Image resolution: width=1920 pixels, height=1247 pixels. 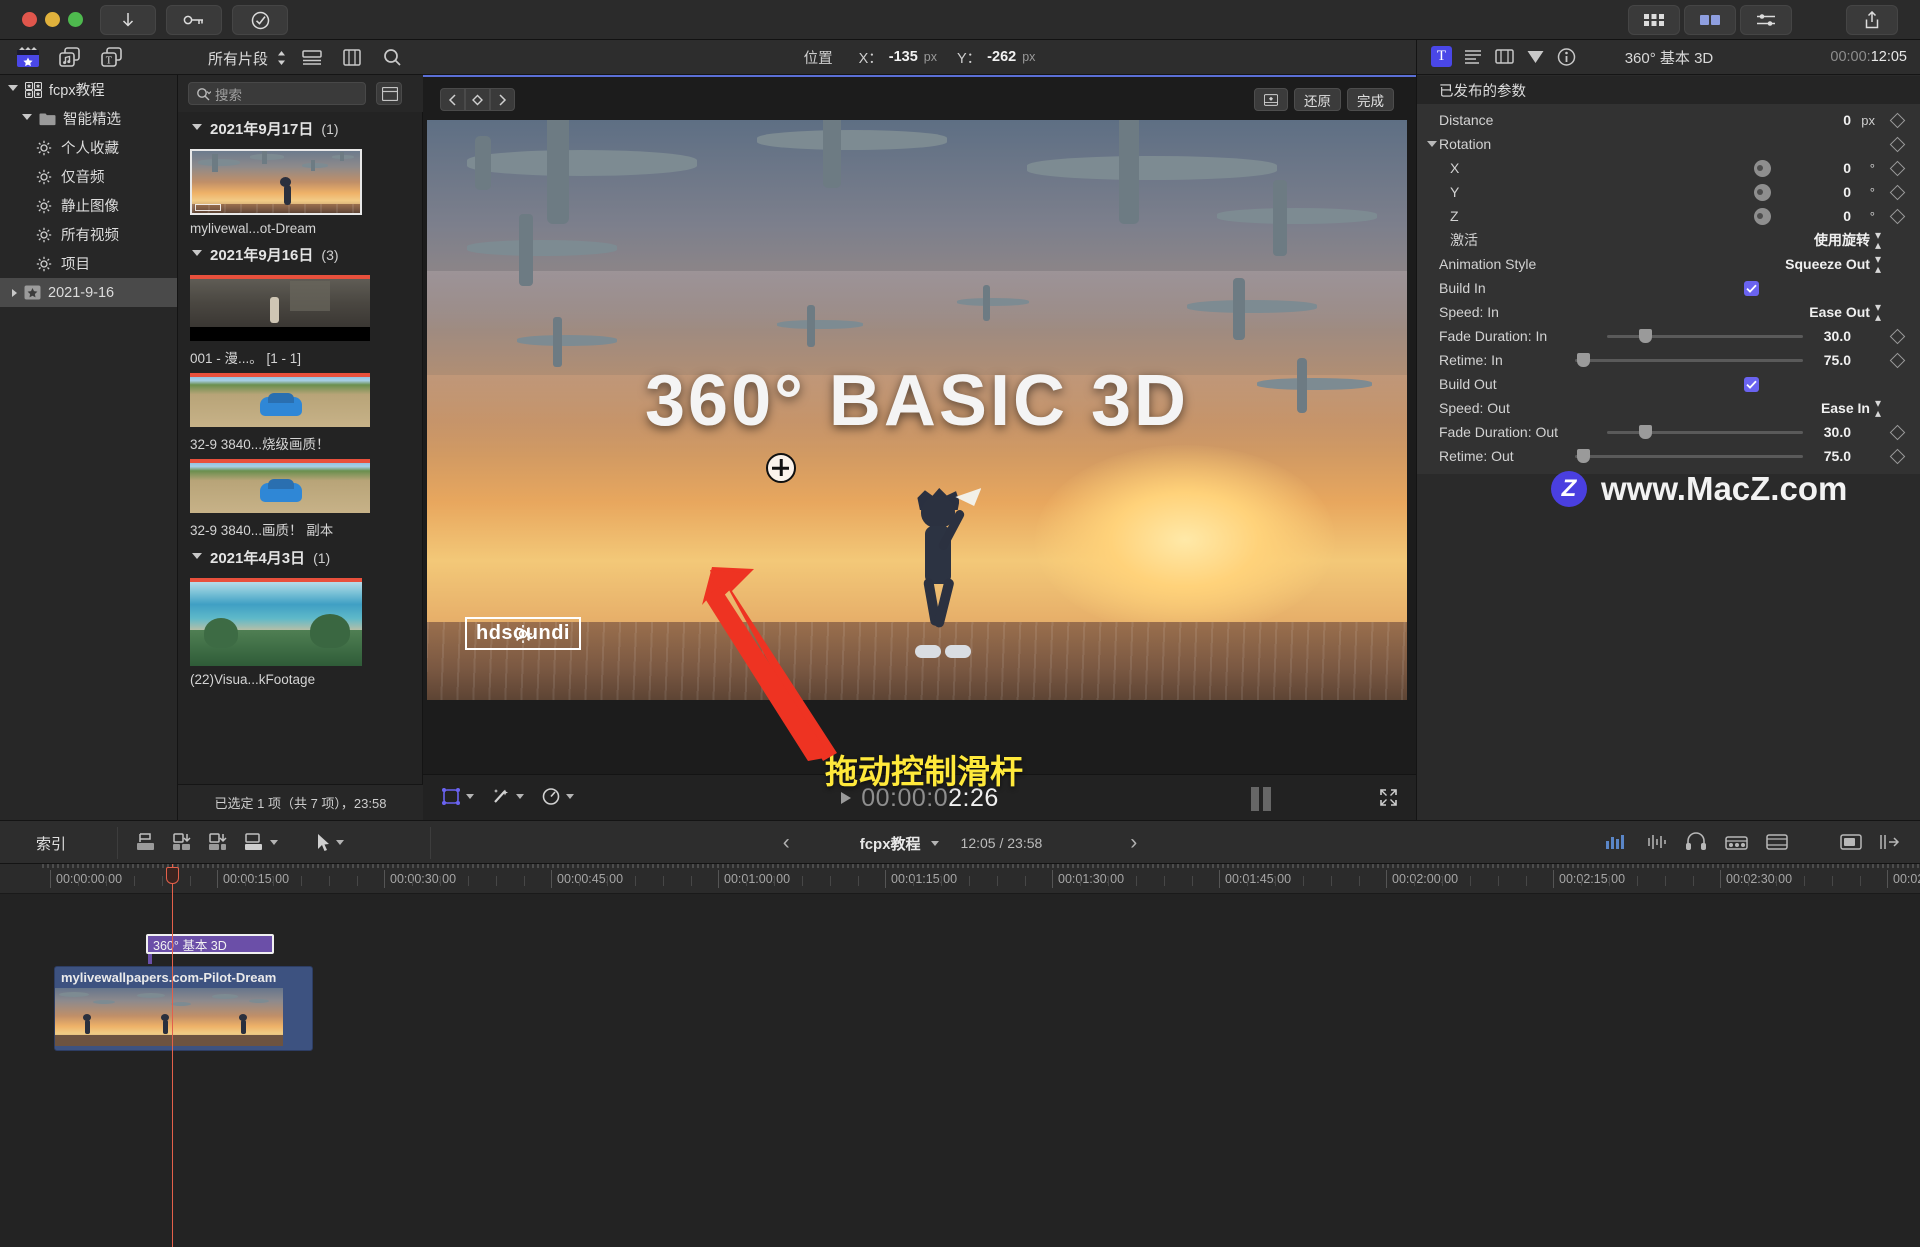 I want to click on tab-info, so click(x=1566, y=56).